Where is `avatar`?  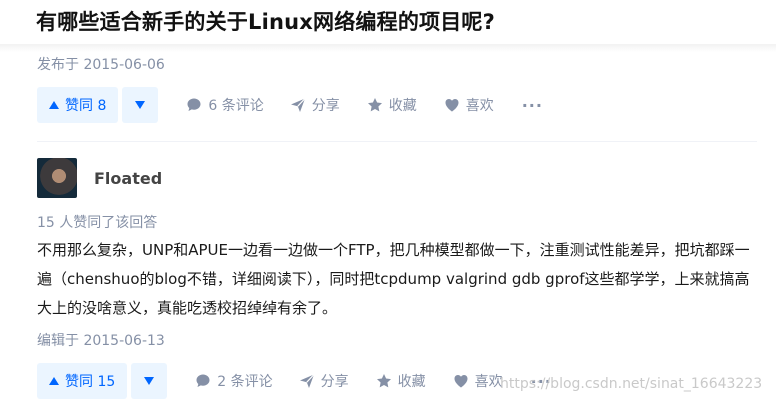
avatar is located at coordinates (57, 178).